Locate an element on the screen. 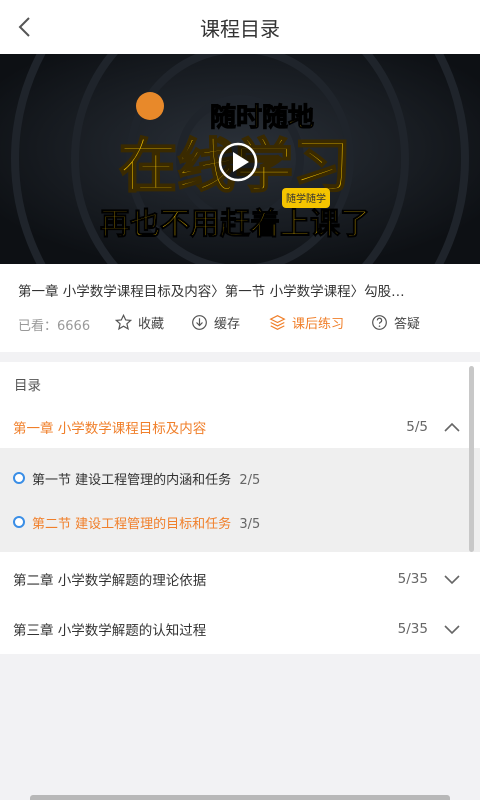 This screenshot has width=480, height=800. catalog-label: 目录 is located at coordinates (27, 386).